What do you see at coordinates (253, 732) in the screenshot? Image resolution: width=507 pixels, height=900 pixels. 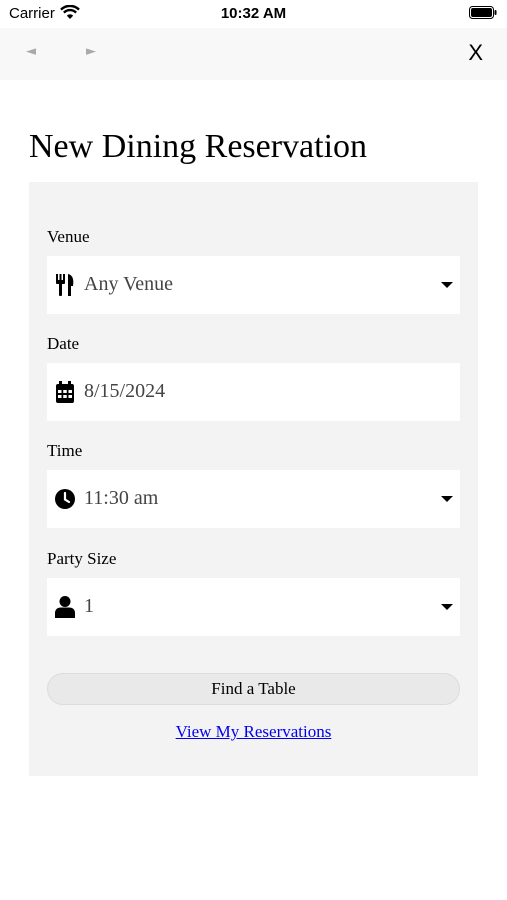 I see `view-reservations-link: View My Reservations` at bounding box center [253, 732].